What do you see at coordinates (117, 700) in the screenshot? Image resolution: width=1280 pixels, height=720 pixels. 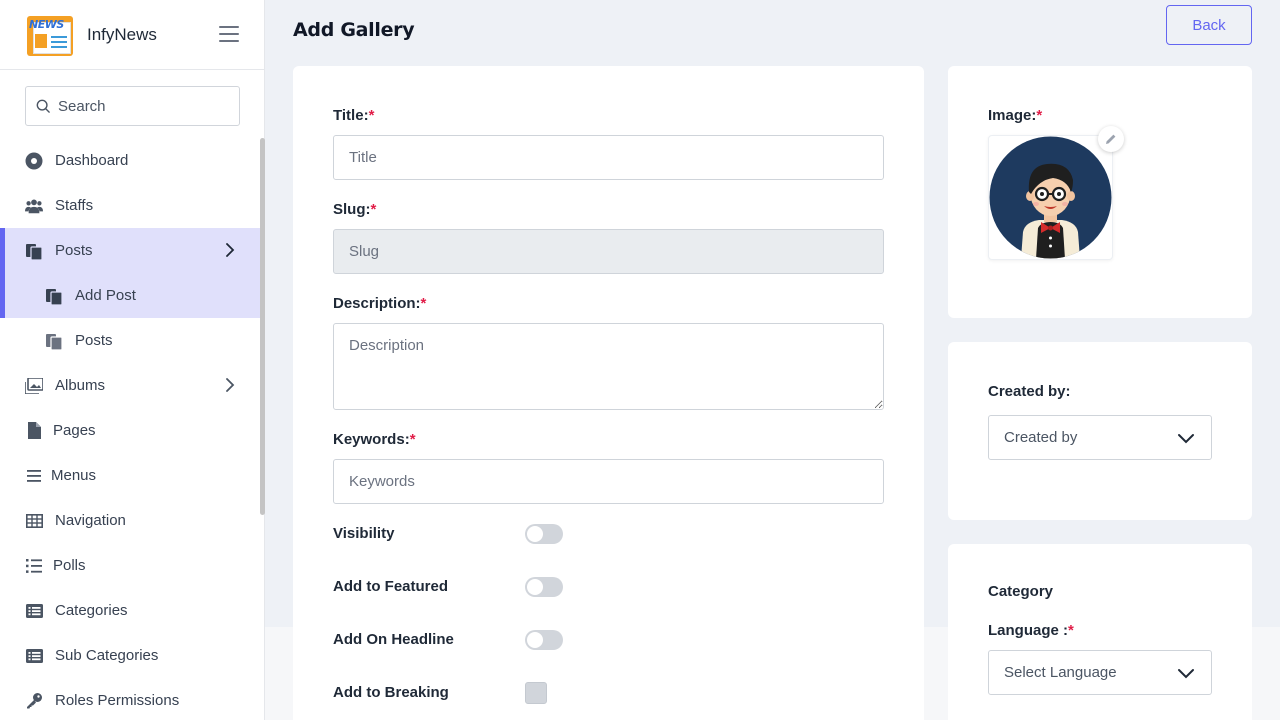 I see `sidebar-item-label: Roles Permissions` at bounding box center [117, 700].